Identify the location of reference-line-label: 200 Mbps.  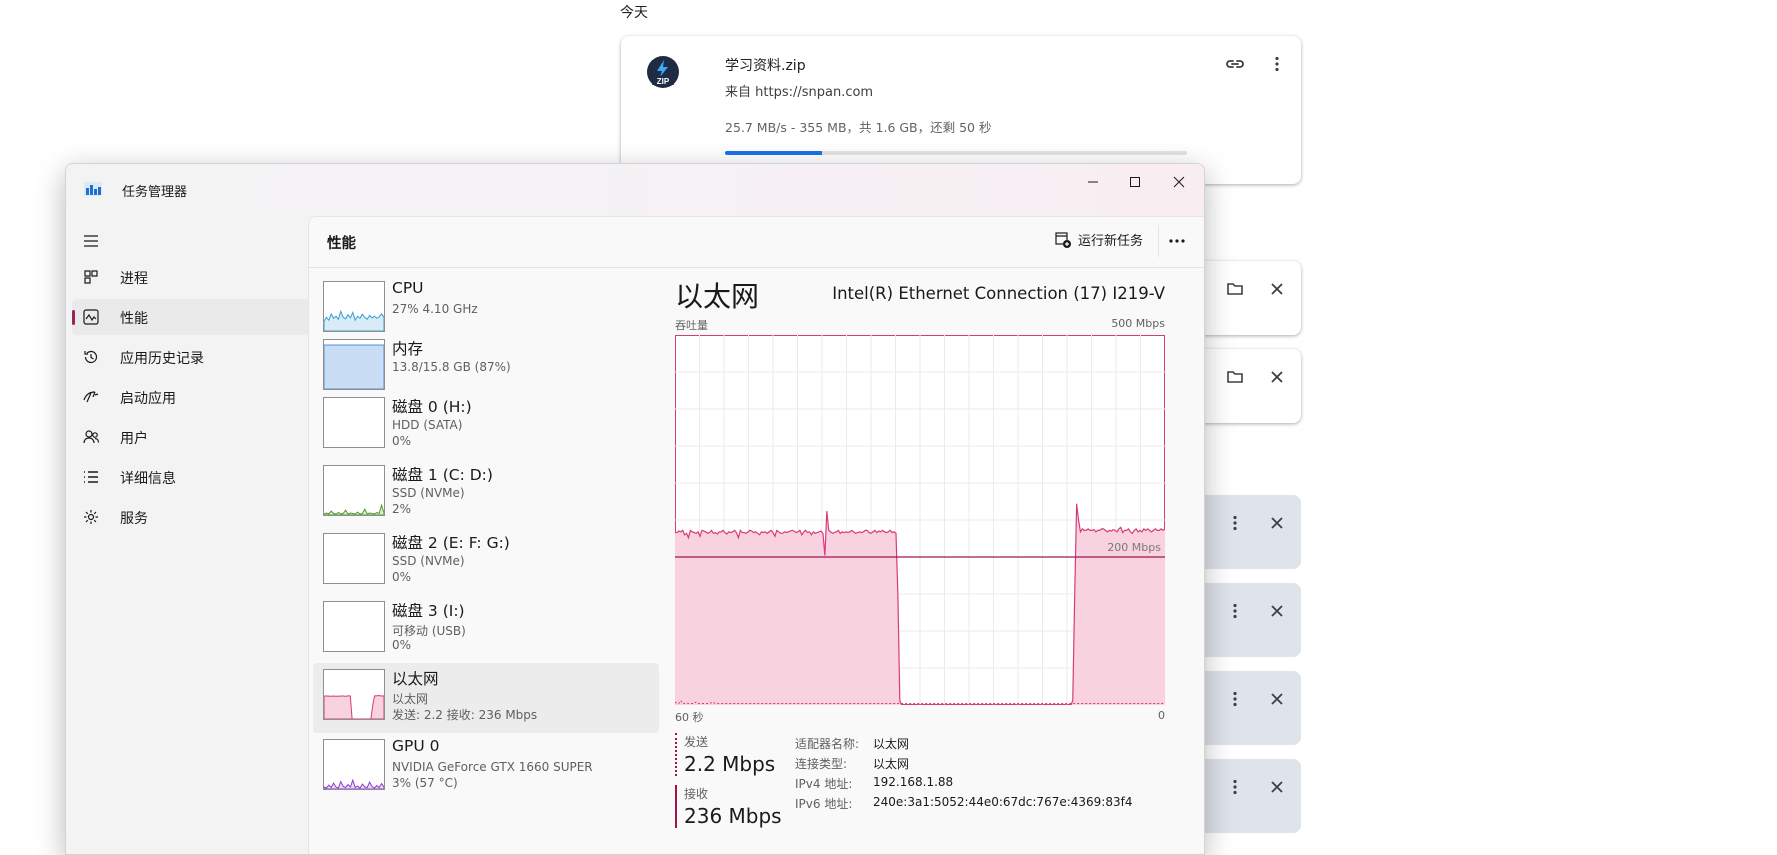
(1134, 547).